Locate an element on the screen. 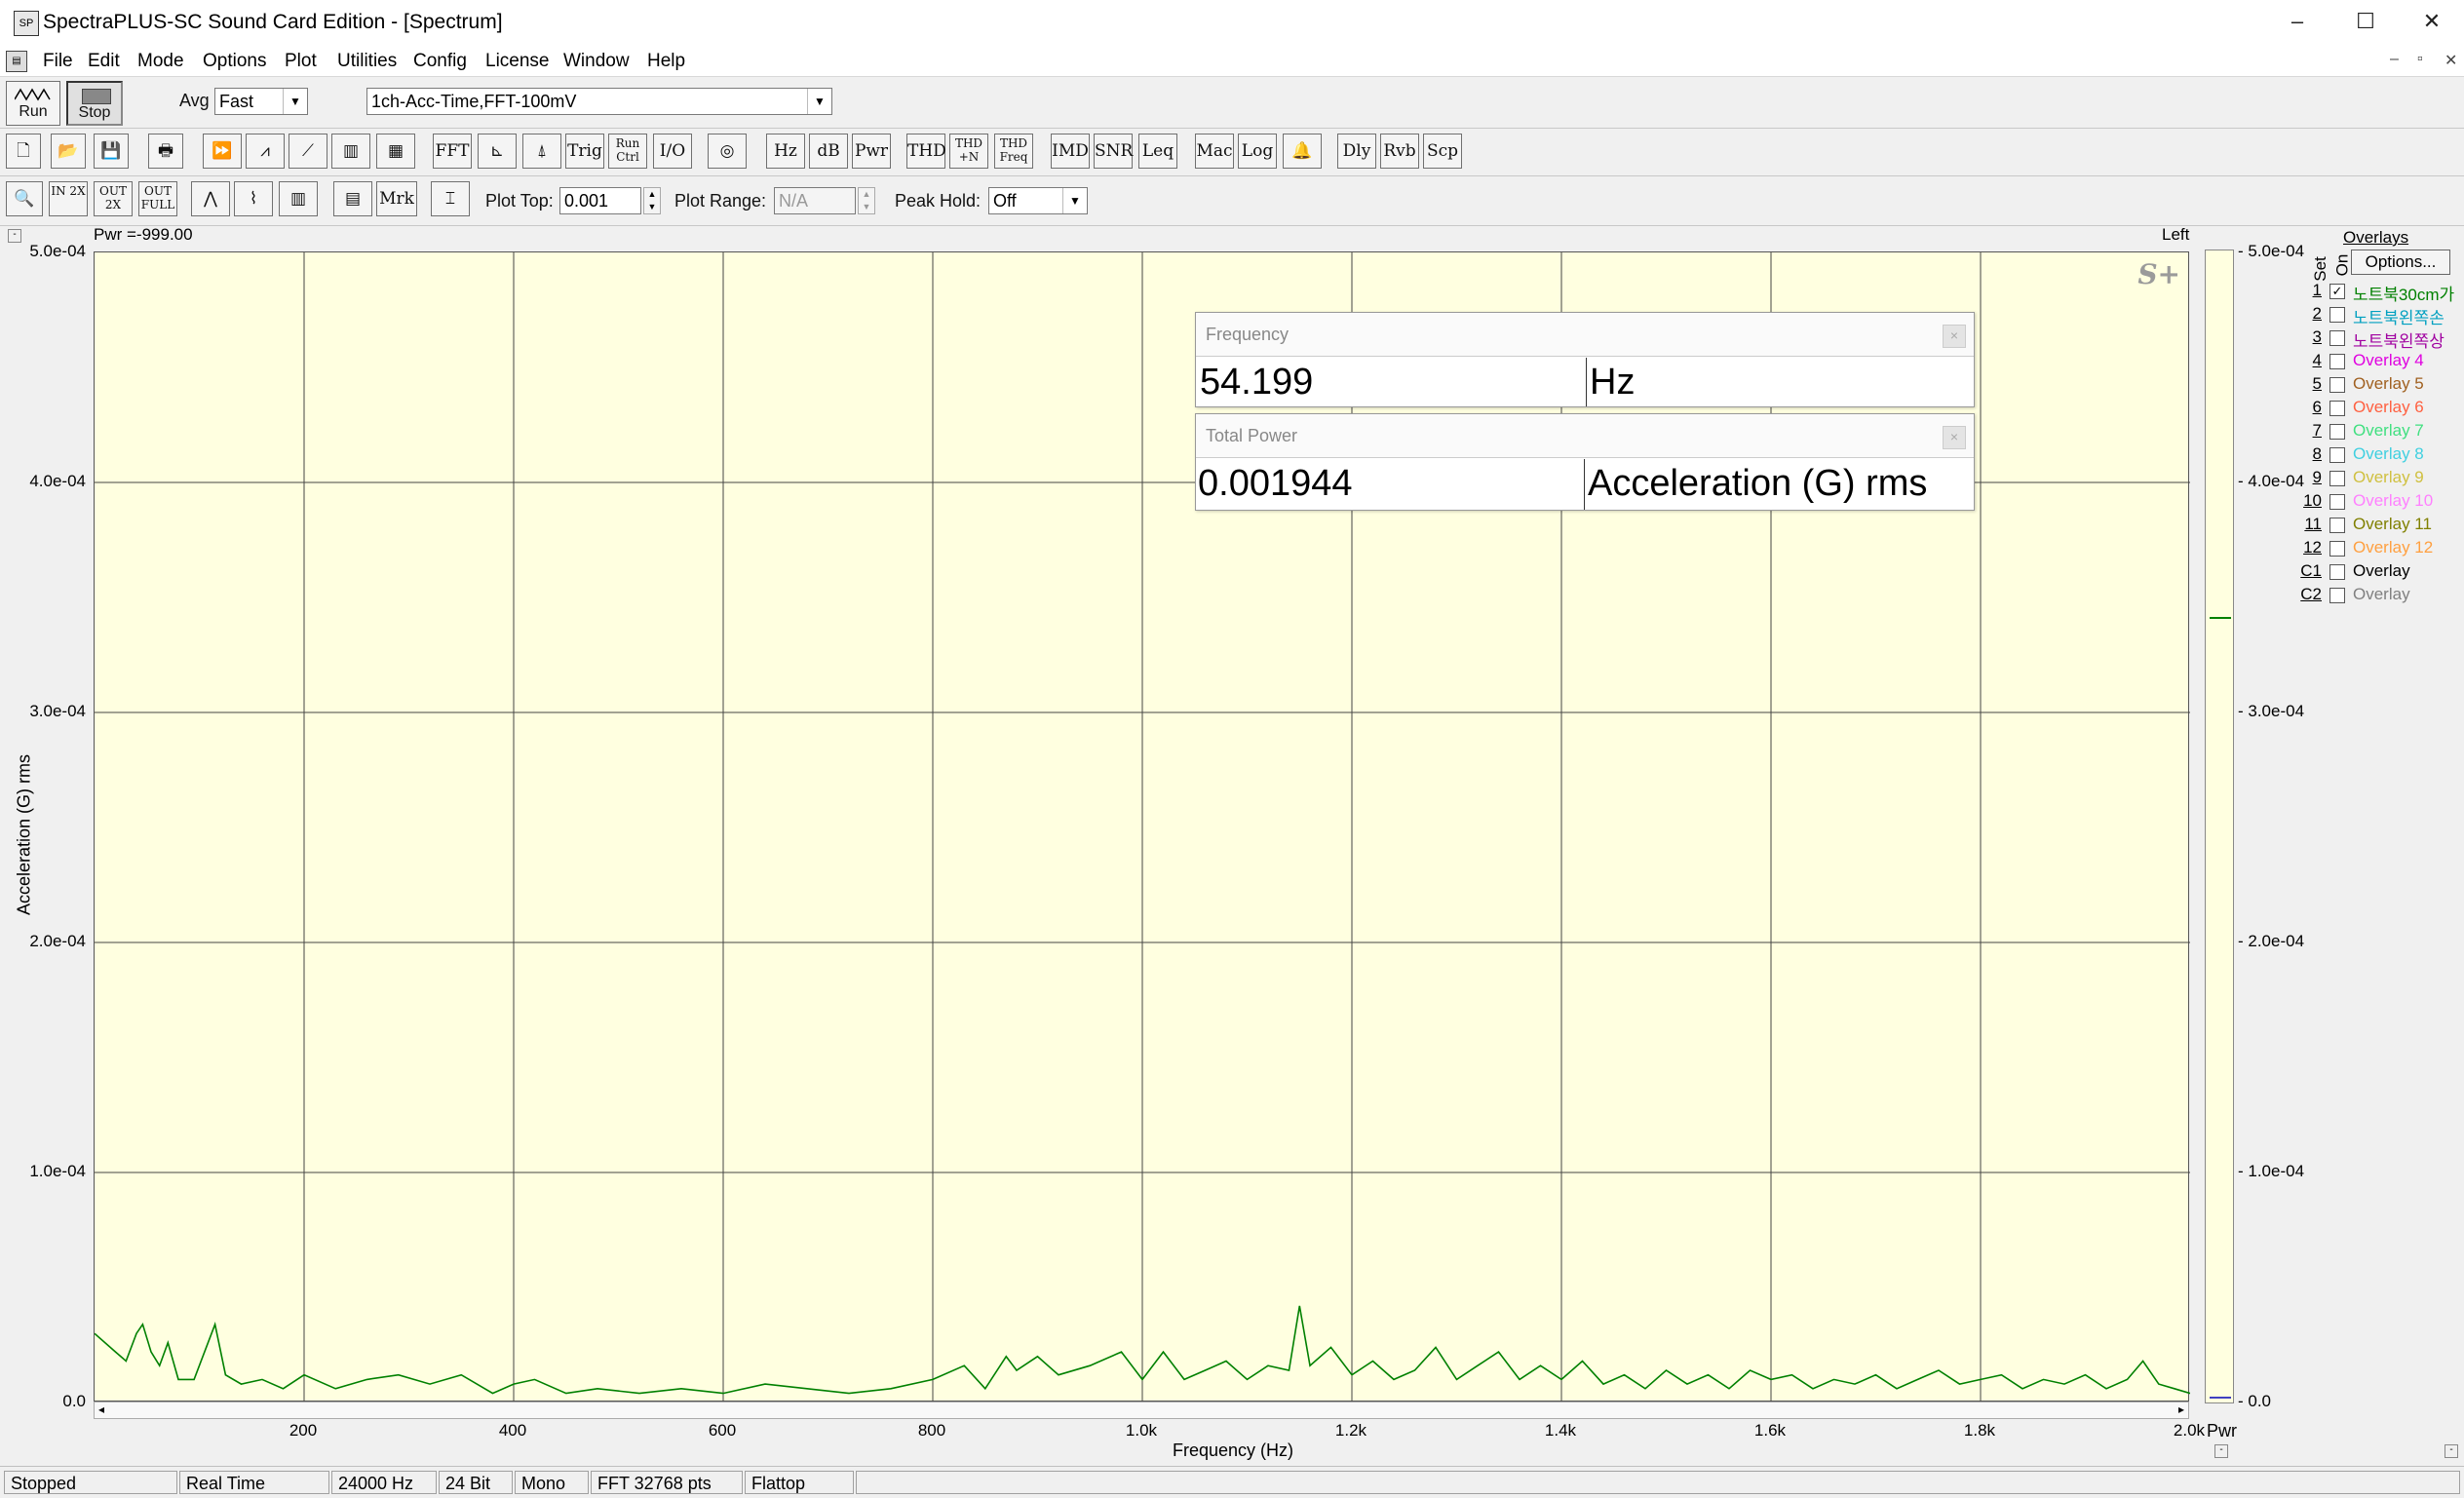  zoom-out-2x-button: OUT 2X is located at coordinates (113, 199).